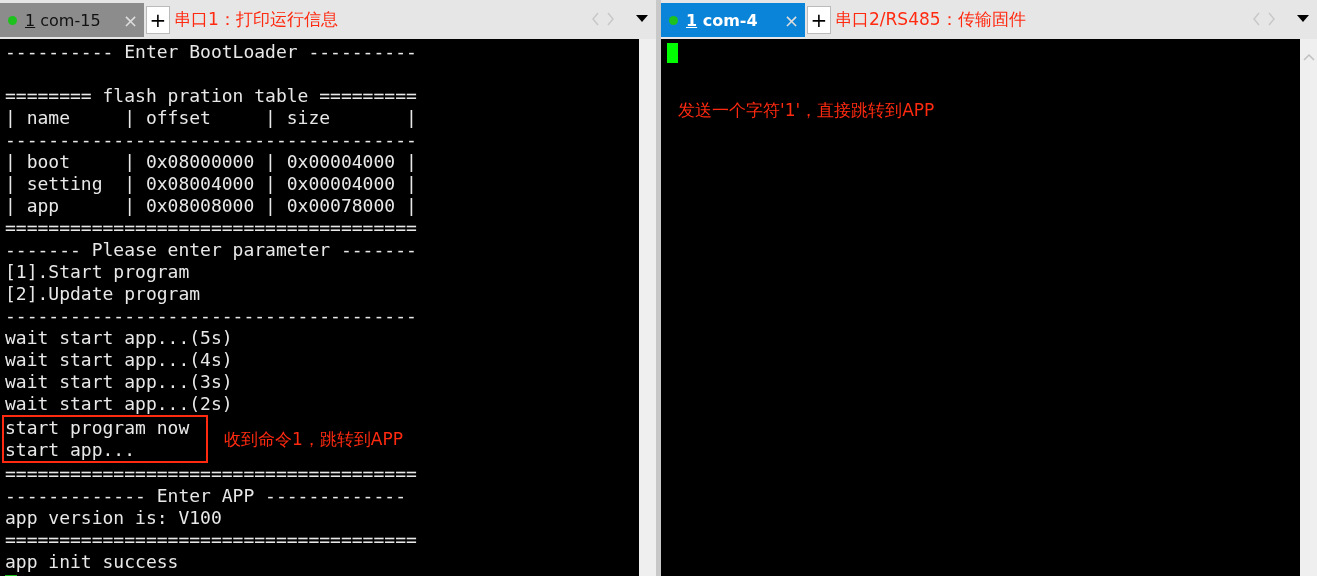 The image size is (1317, 576). I want to click on annotation-text: 收到命令1，跳转到APP, so click(313, 439).